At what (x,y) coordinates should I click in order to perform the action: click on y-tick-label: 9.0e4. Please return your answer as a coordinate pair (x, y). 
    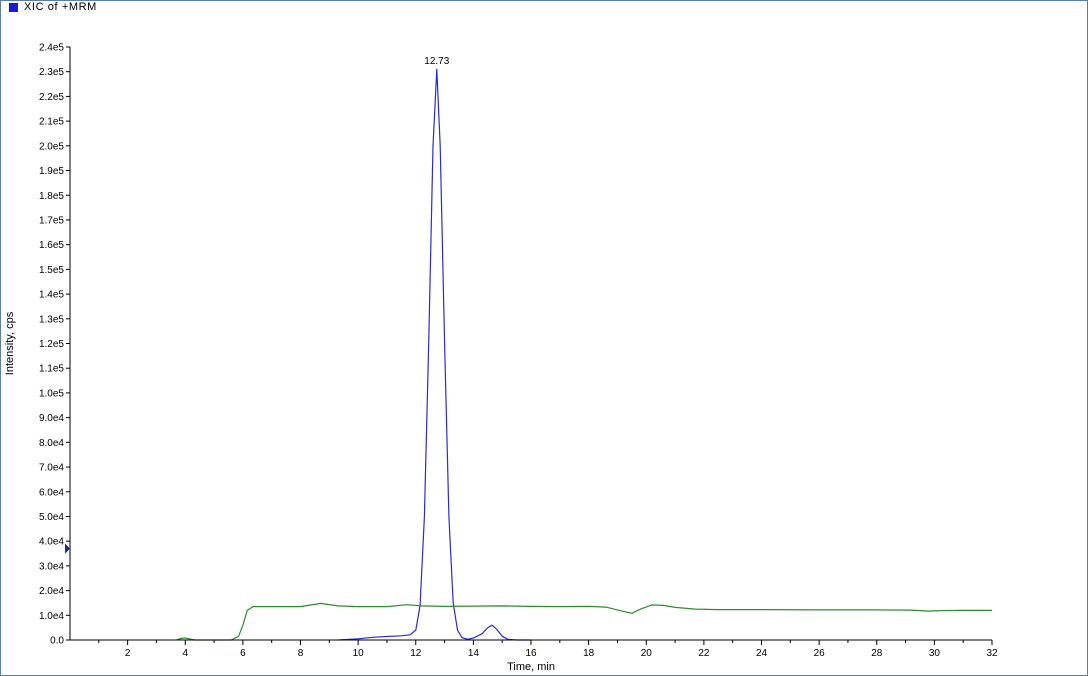
    Looking at the image, I should click on (51, 418).